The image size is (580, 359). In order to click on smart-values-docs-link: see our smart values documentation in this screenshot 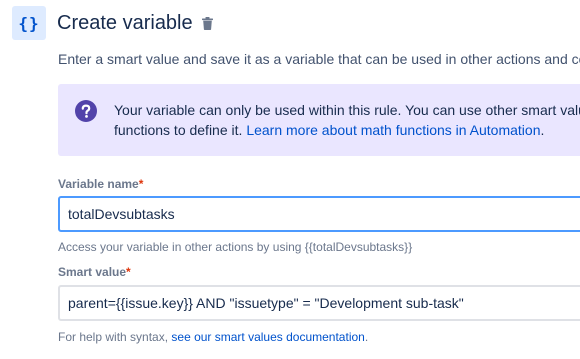, I will do `click(267, 337)`.